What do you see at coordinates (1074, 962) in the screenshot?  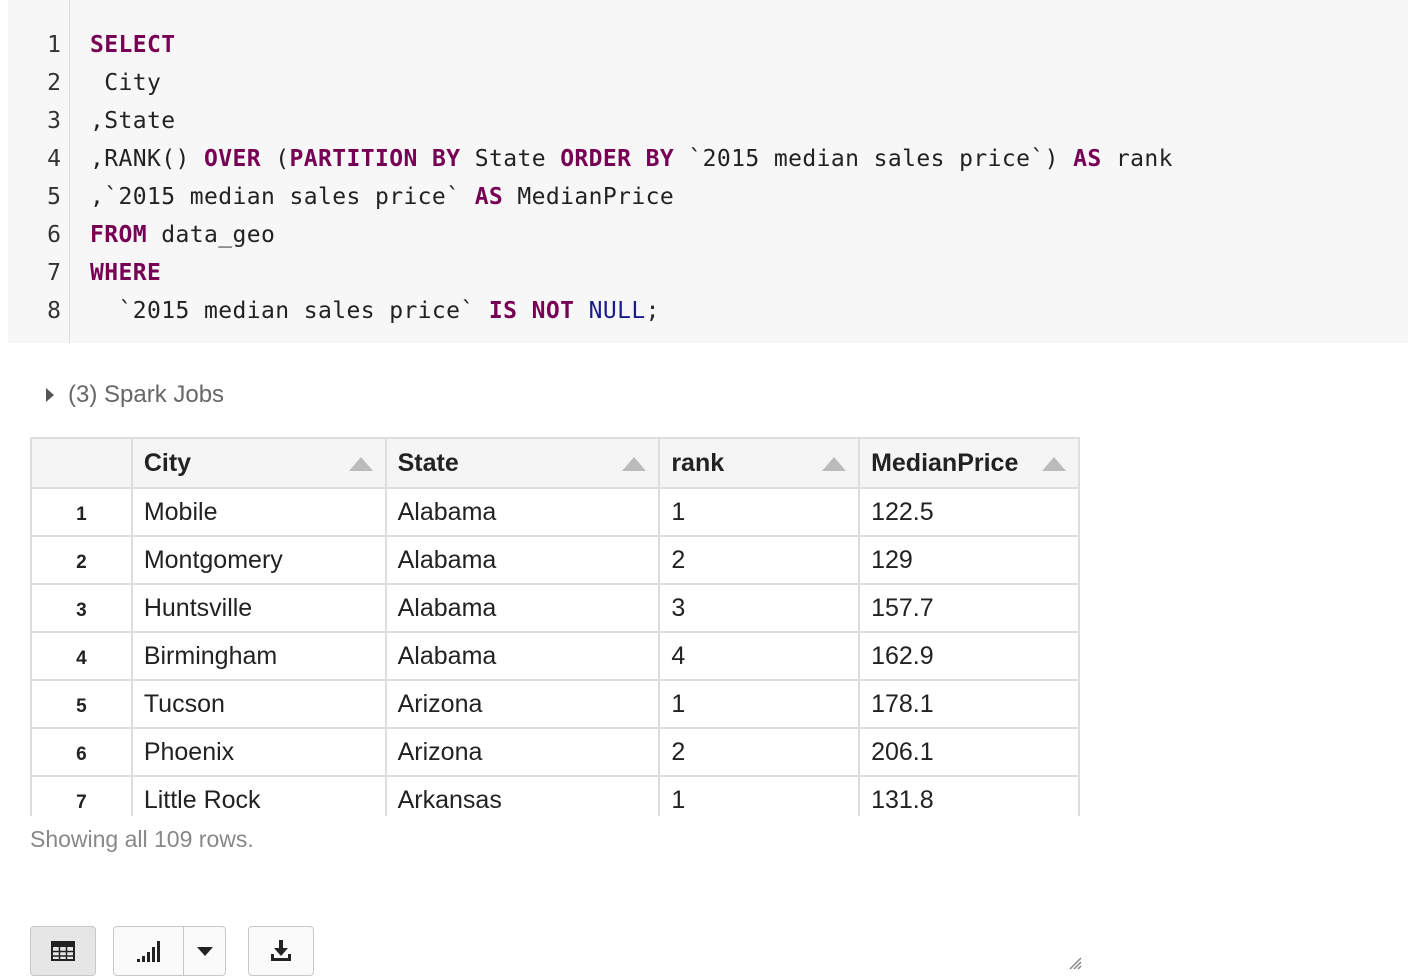 I see `resize-handle-icon` at bounding box center [1074, 962].